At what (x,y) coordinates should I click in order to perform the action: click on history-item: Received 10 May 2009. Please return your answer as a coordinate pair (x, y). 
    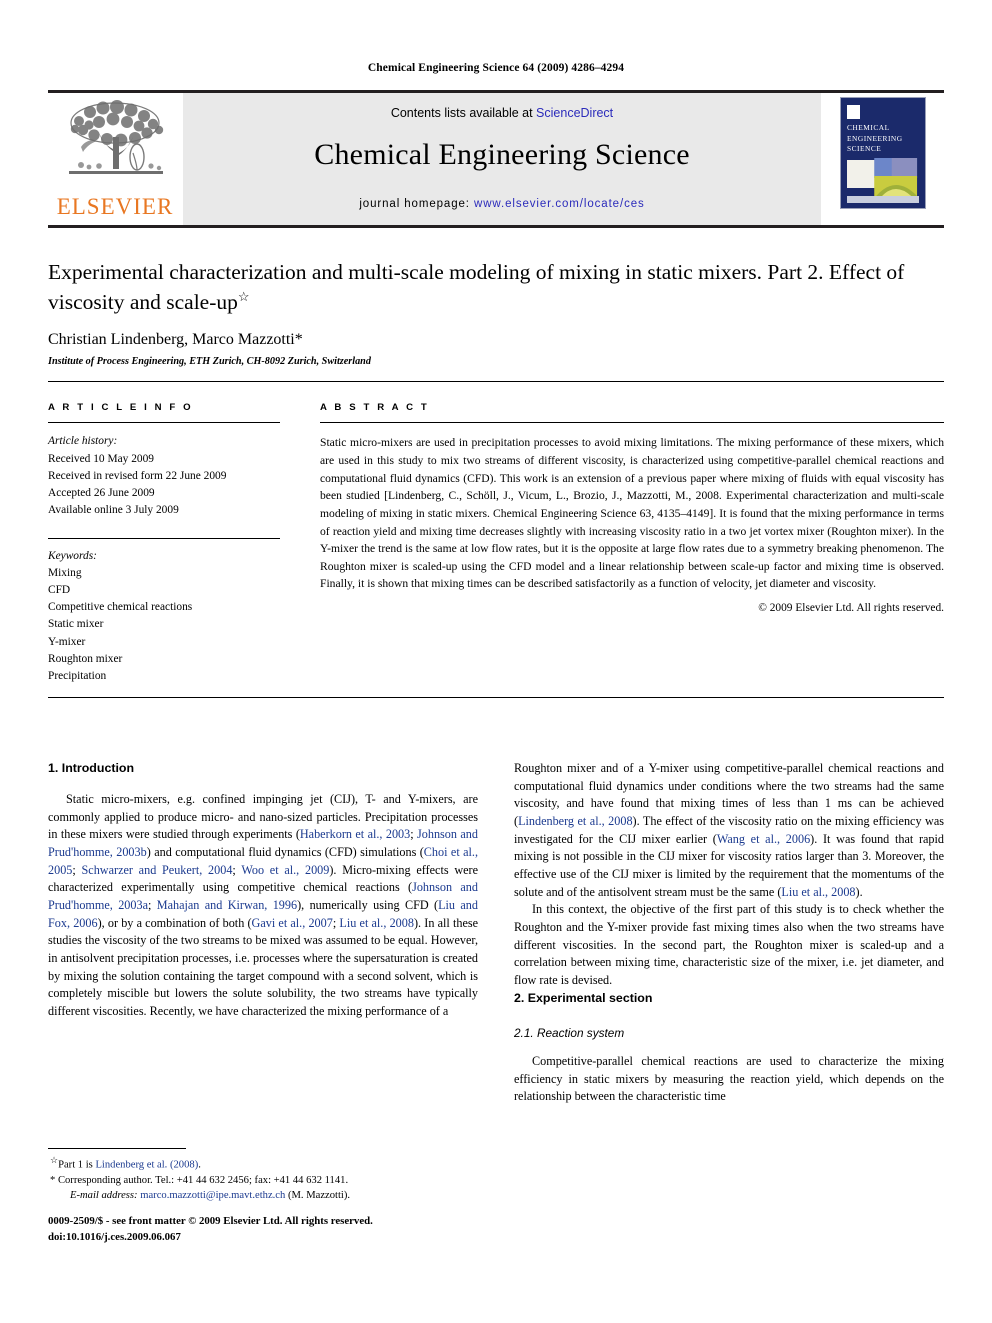
    Looking at the image, I should click on (101, 458).